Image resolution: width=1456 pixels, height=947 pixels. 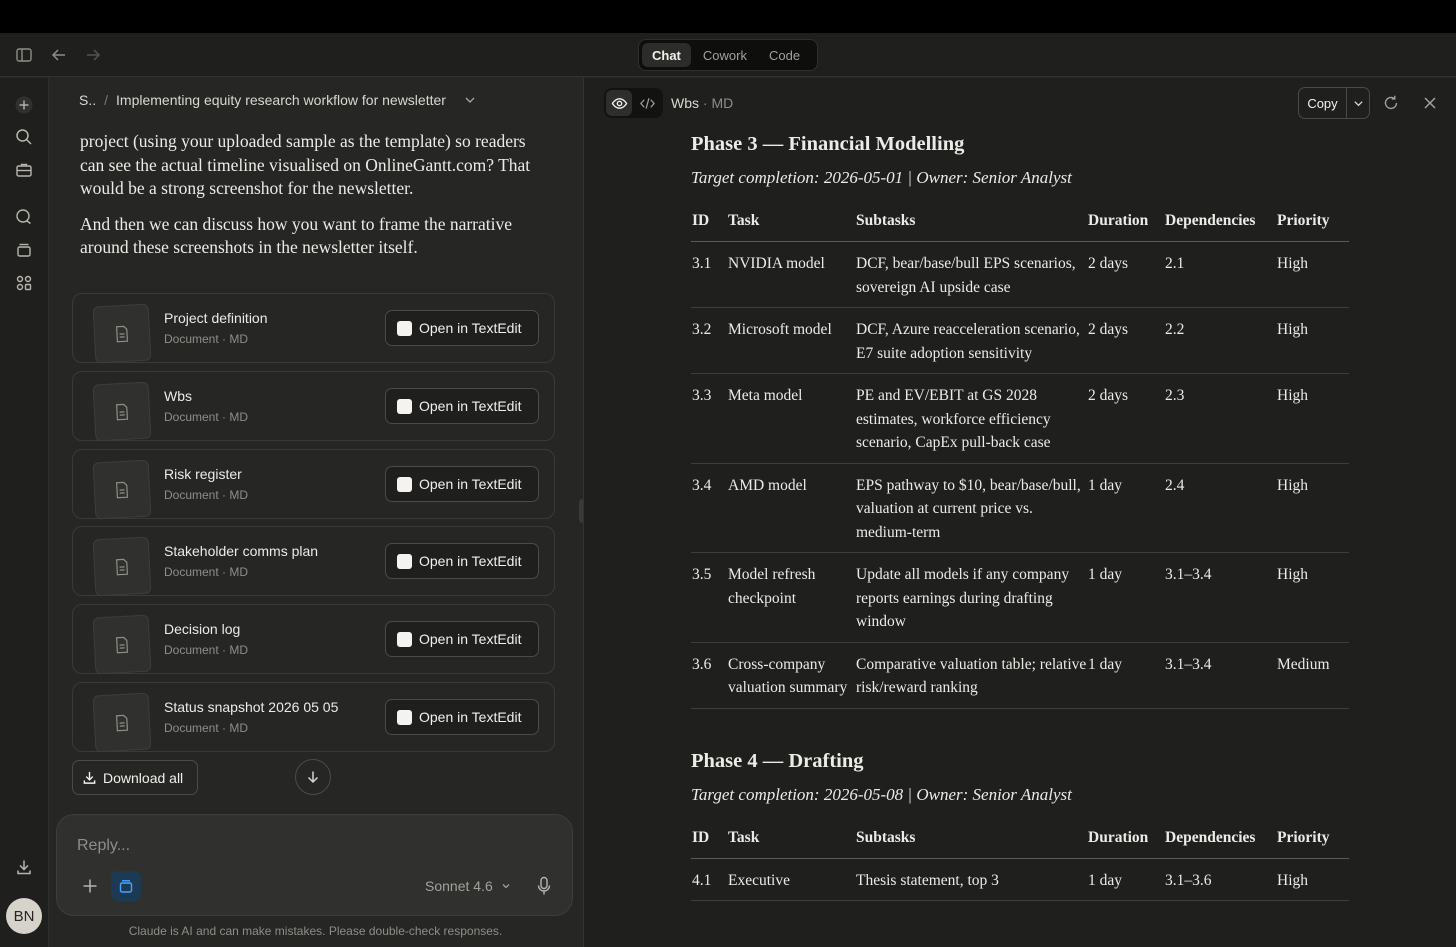 What do you see at coordinates (619, 103) in the screenshot?
I see `preview-eye-icon` at bounding box center [619, 103].